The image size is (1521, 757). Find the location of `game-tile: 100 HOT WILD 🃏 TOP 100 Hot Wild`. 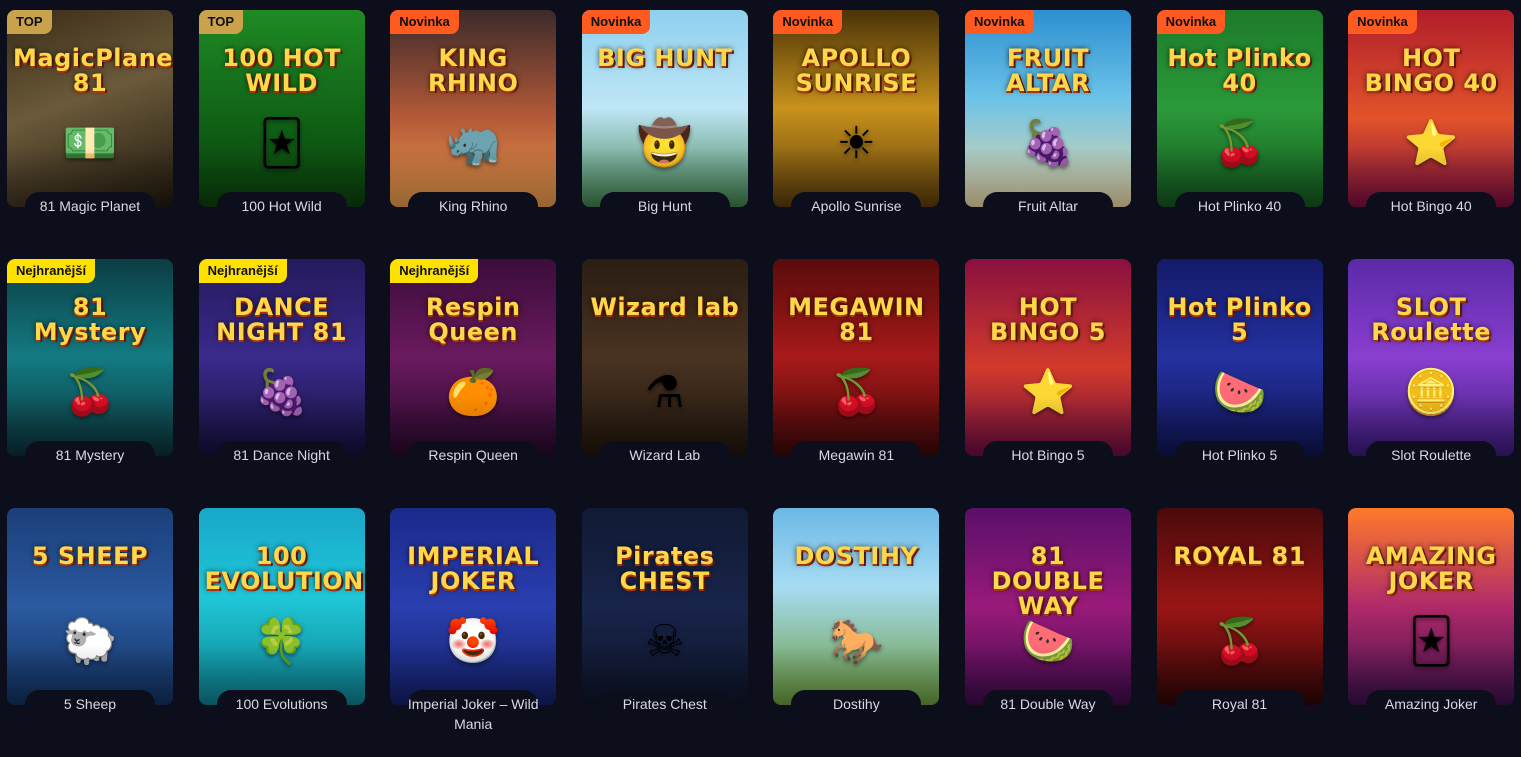

game-tile: 100 HOT WILD 🃏 TOP 100 Hot Wild is located at coordinates (281, 134).